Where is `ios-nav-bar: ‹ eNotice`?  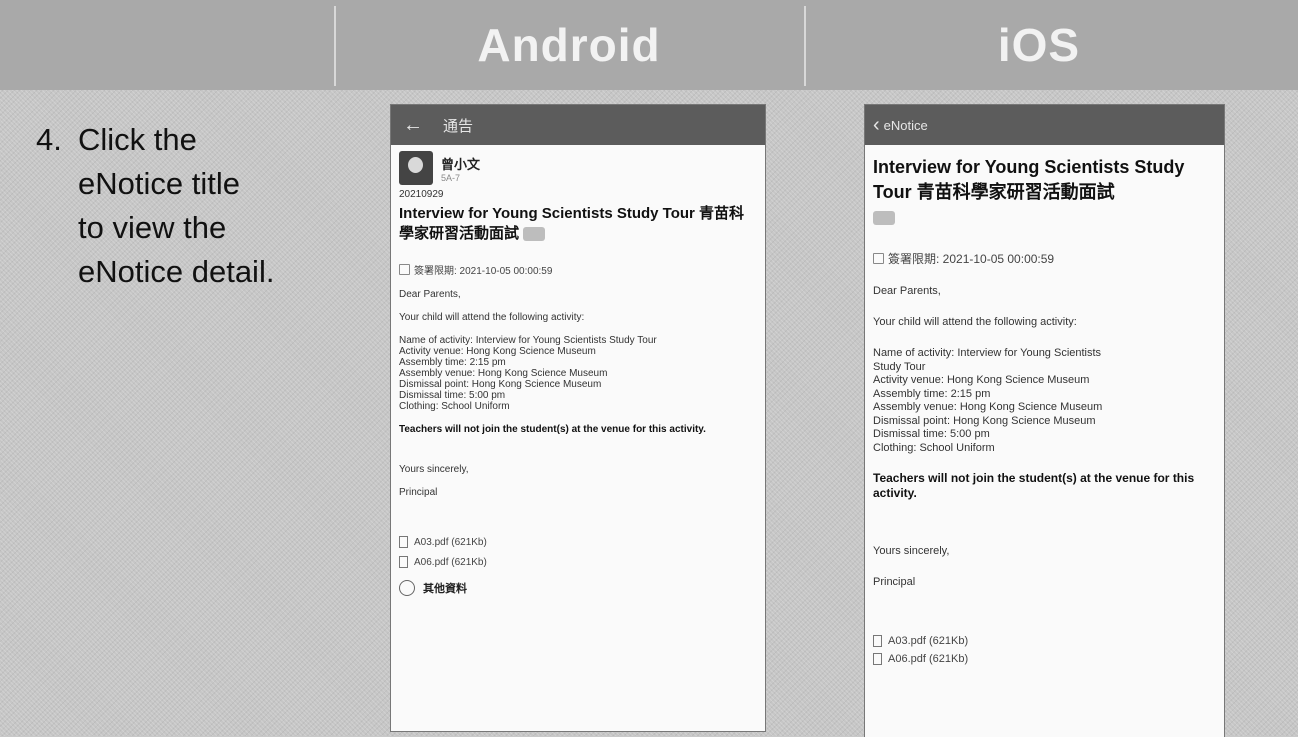
ios-nav-bar: ‹ eNotice is located at coordinates (1044, 125).